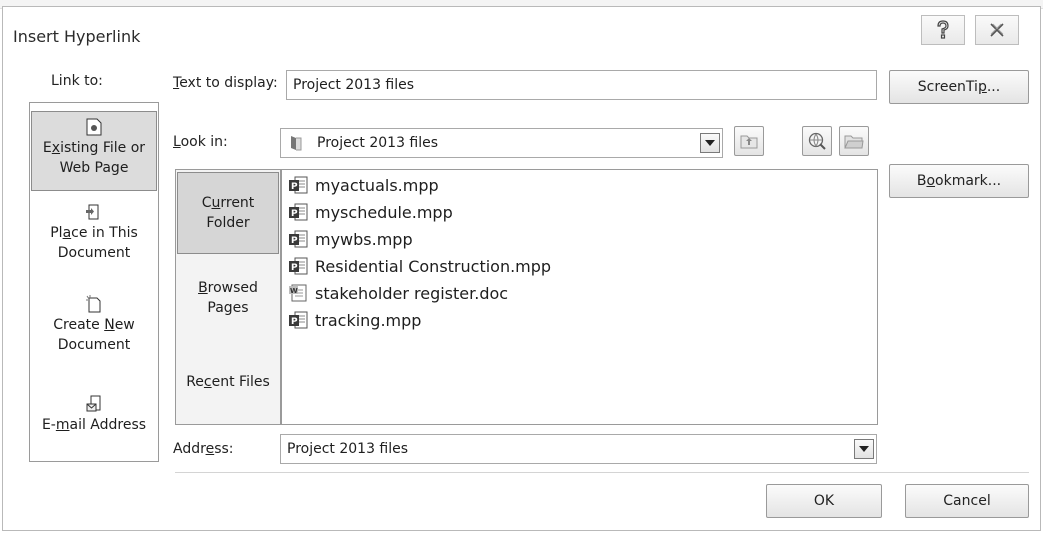 This screenshot has height=533, width=1043. Describe the element at coordinates (377, 185) in the screenshot. I see `file-name: myactuals.mpp` at that location.